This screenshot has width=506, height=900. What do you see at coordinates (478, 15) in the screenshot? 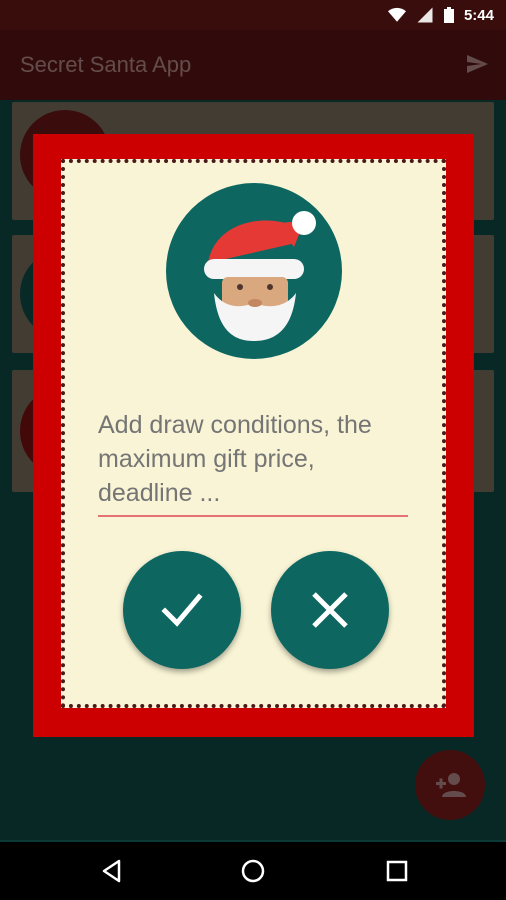
I see `clock: 5:44` at bounding box center [478, 15].